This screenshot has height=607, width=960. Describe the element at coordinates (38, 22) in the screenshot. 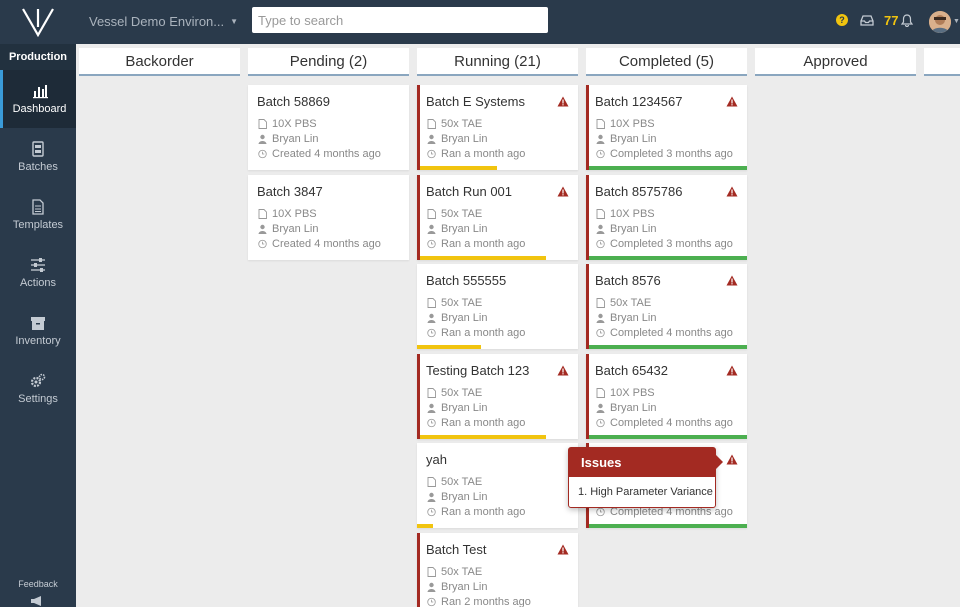

I see `vessel-logo` at that location.